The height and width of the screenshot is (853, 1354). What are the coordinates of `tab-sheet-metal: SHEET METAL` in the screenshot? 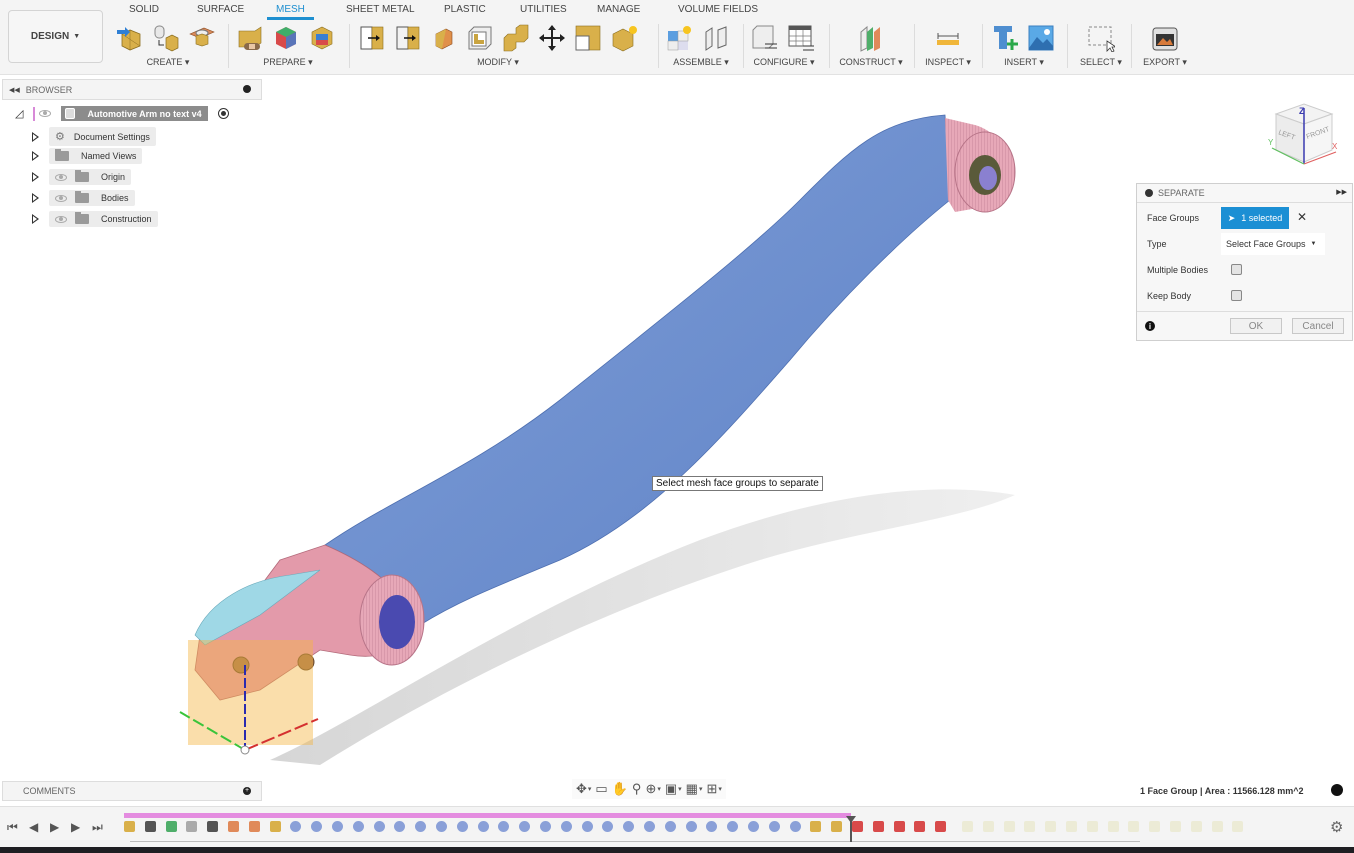 It's located at (380, 12).